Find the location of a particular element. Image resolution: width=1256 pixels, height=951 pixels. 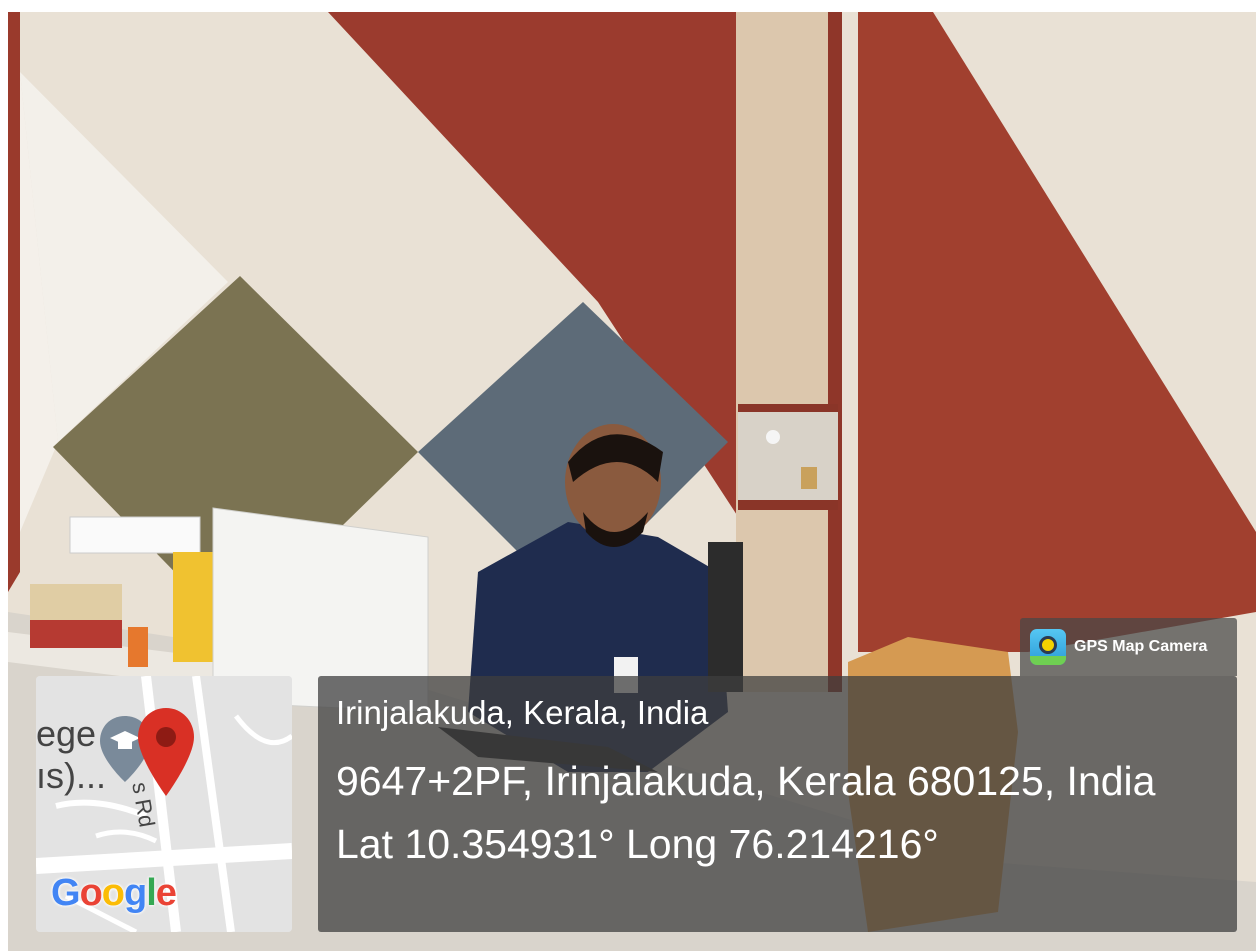

google-logo: Google is located at coordinates (114, 893).